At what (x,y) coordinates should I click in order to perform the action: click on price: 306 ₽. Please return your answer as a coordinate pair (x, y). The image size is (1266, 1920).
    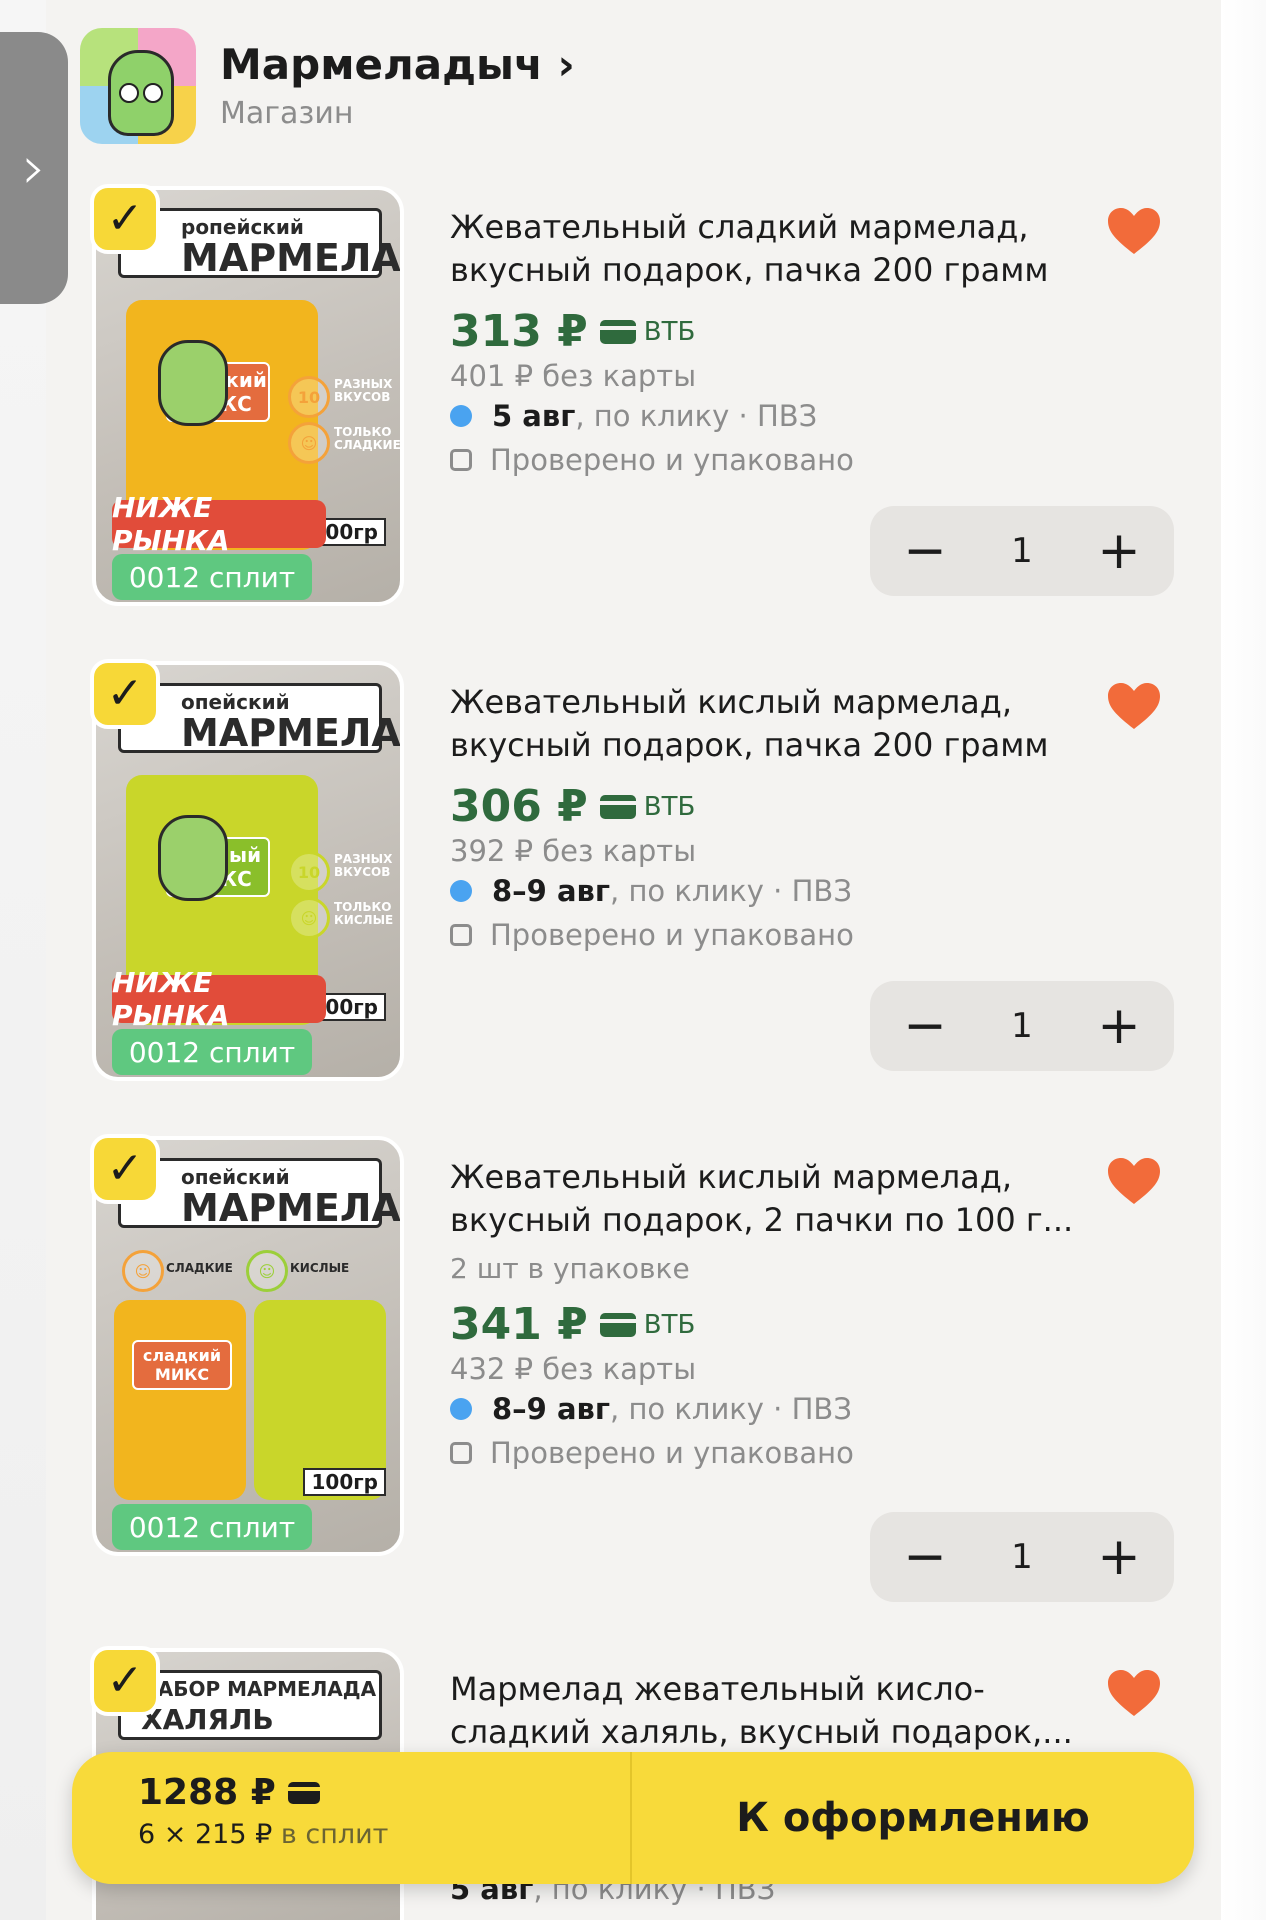
    Looking at the image, I should click on (519, 806).